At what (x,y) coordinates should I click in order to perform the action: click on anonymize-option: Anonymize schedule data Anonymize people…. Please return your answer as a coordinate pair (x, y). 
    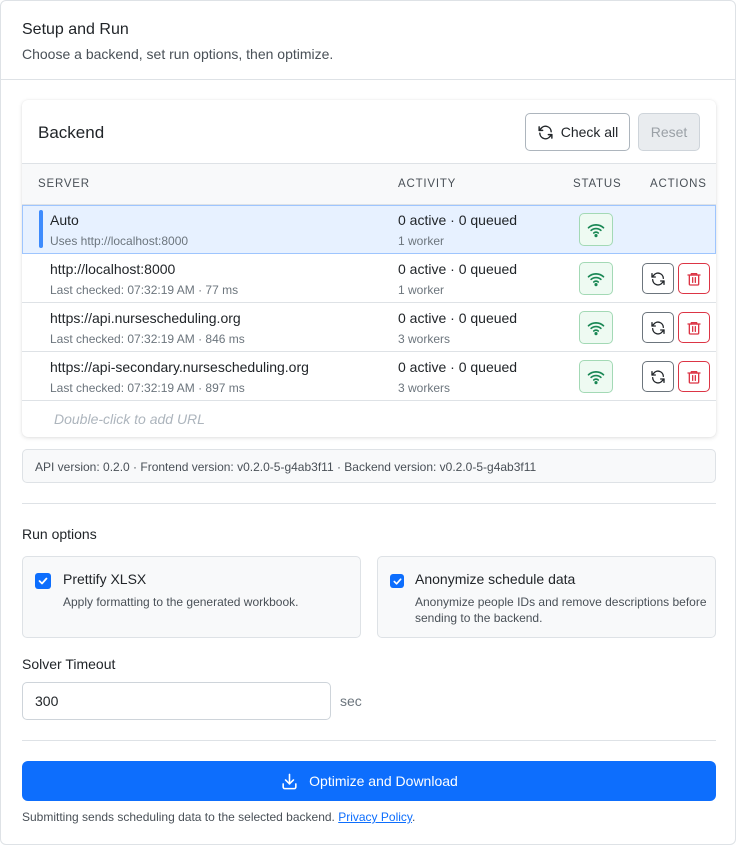
    Looking at the image, I should click on (546, 597).